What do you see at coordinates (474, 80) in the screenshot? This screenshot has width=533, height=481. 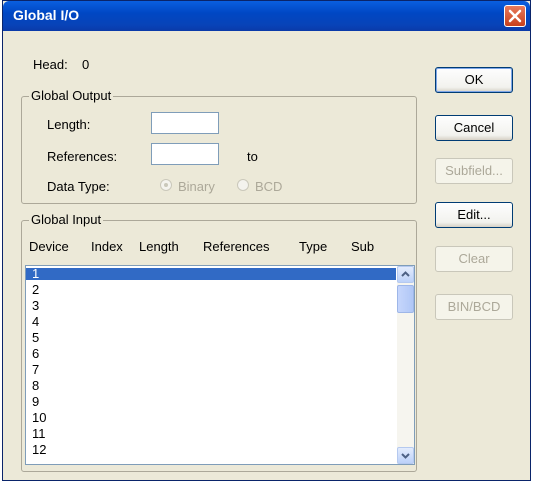 I see `ok-button: OK` at bounding box center [474, 80].